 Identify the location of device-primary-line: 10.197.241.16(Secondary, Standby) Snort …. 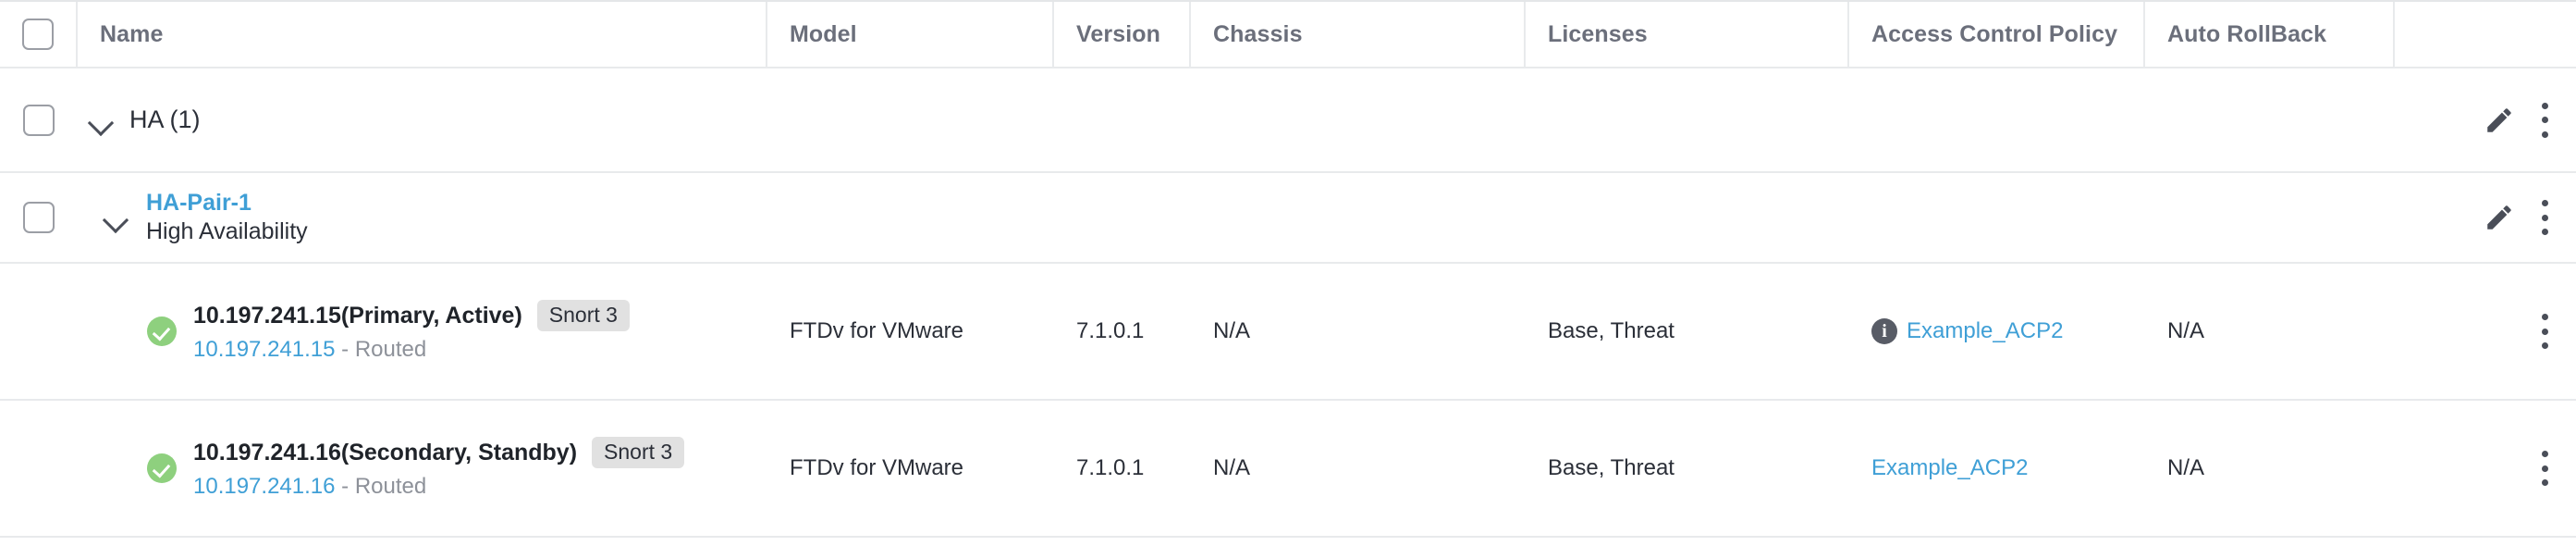
(439, 452).